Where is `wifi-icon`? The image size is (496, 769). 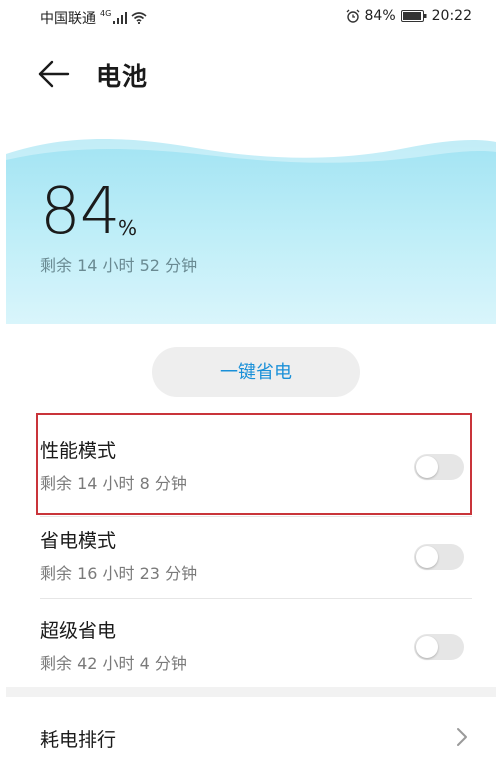 wifi-icon is located at coordinates (139, 18).